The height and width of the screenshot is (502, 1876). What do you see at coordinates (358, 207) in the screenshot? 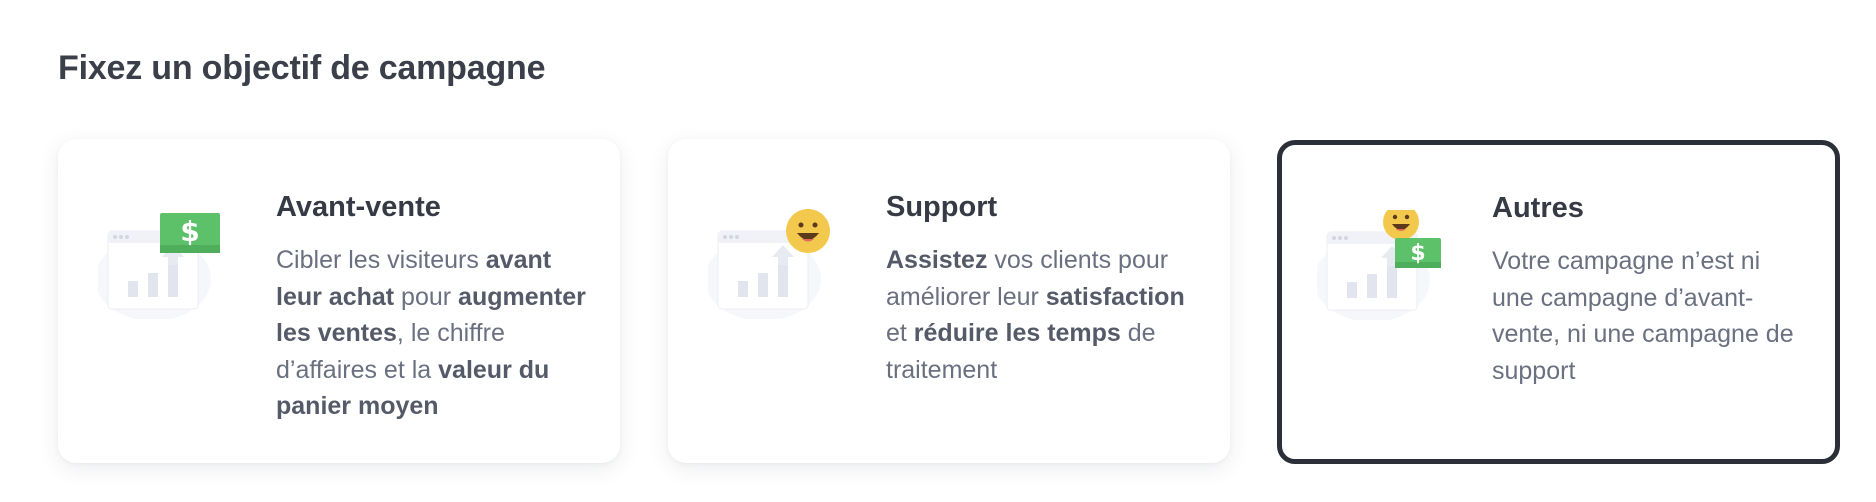
I see `card-title: Avant-vente` at bounding box center [358, 207].